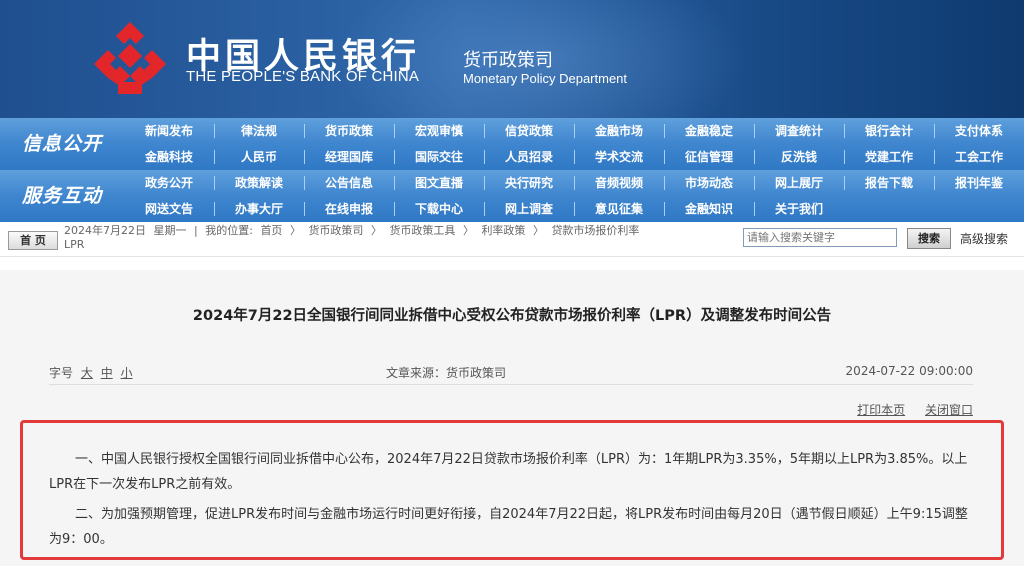  Describe the element at coordinates (169, 131) in the screenshot. I see `nav-item: 新闻发布` at that location.